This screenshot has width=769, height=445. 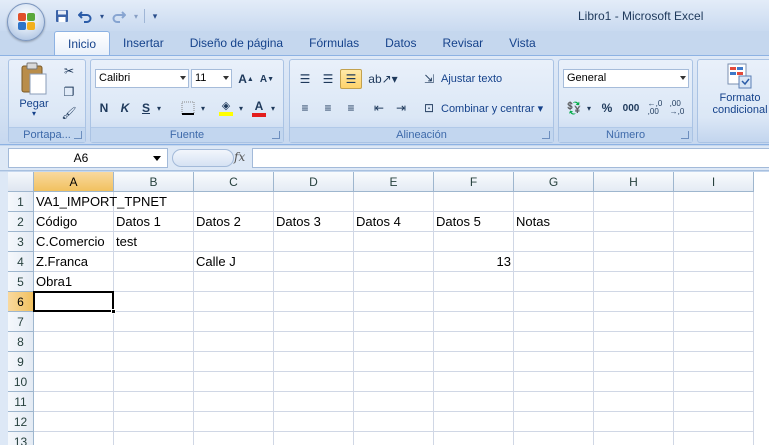 What do you see at coordinates (634, 322) in the screenshot?
I see `cell-h7` at bounding box center [634, 322].